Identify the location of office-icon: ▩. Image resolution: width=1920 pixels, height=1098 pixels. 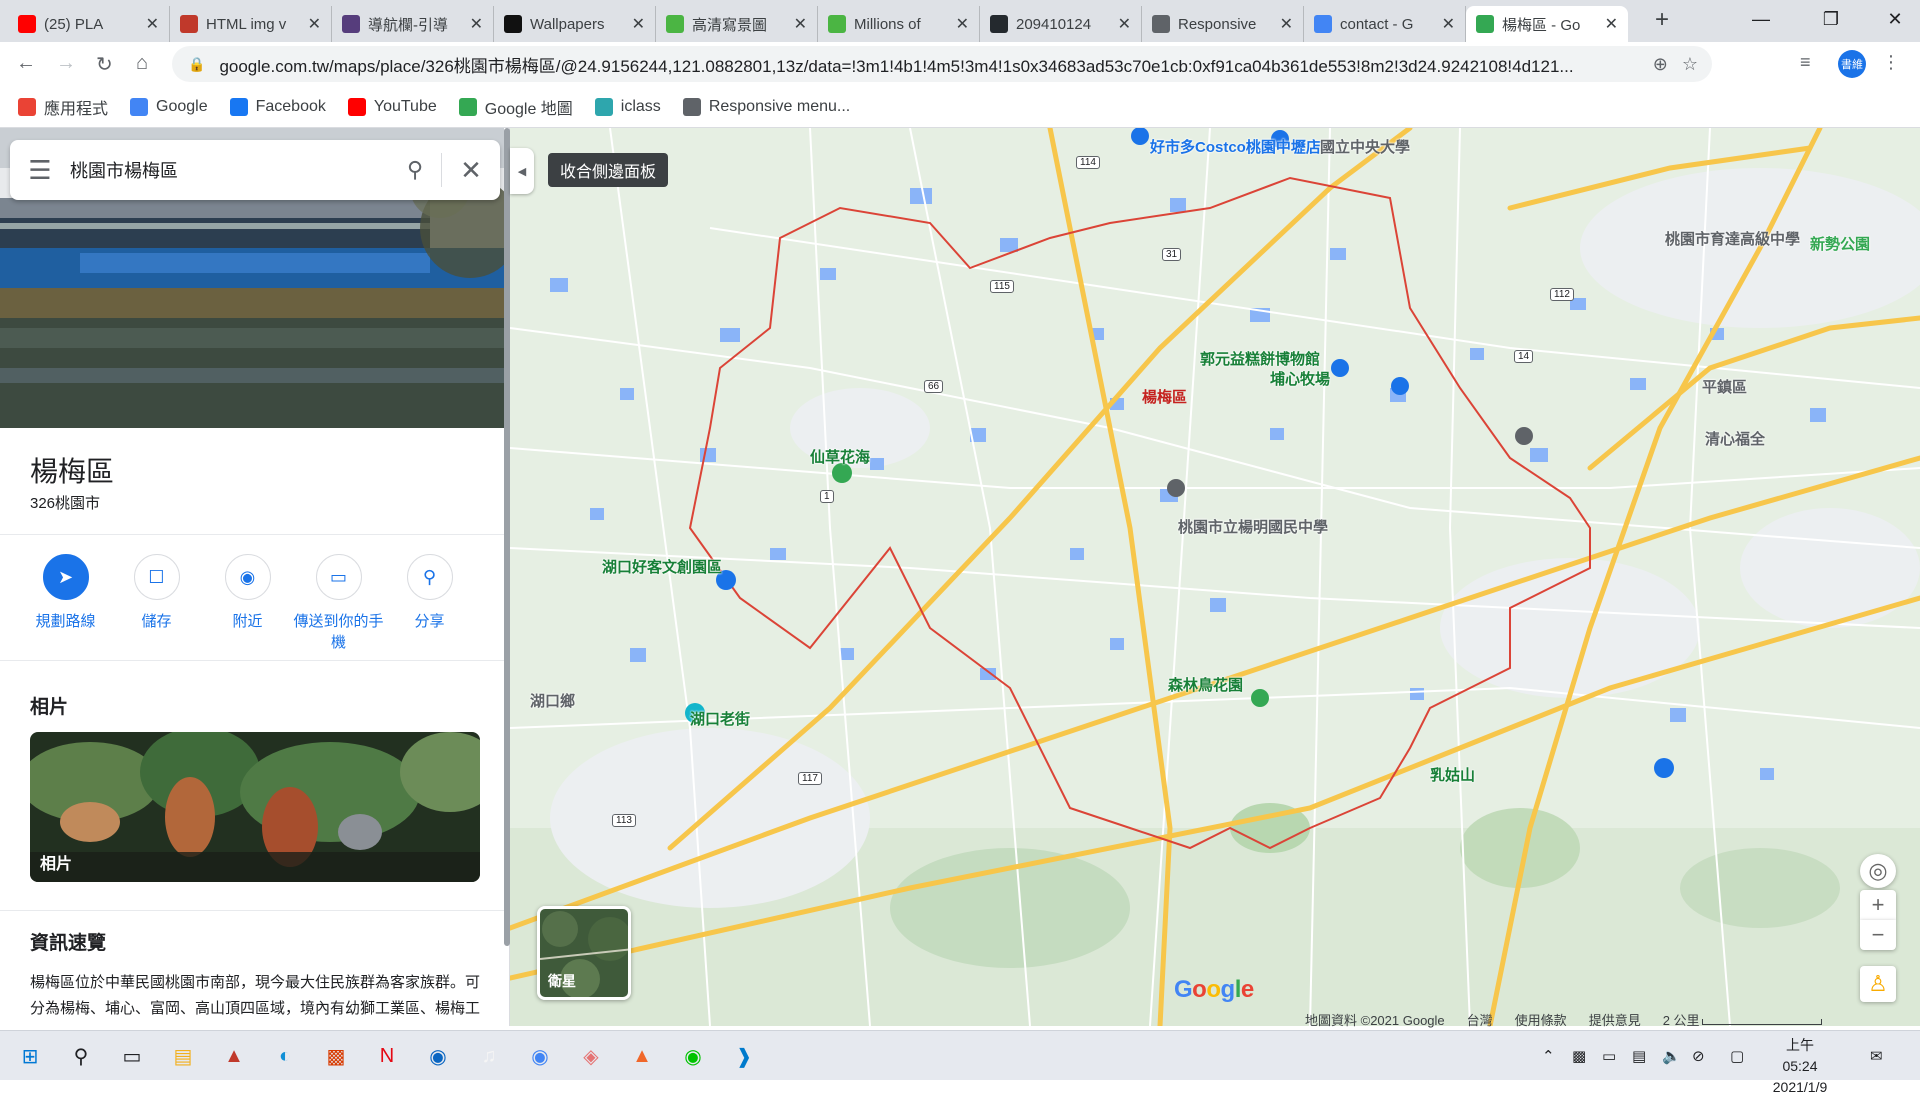
(336, 1056).